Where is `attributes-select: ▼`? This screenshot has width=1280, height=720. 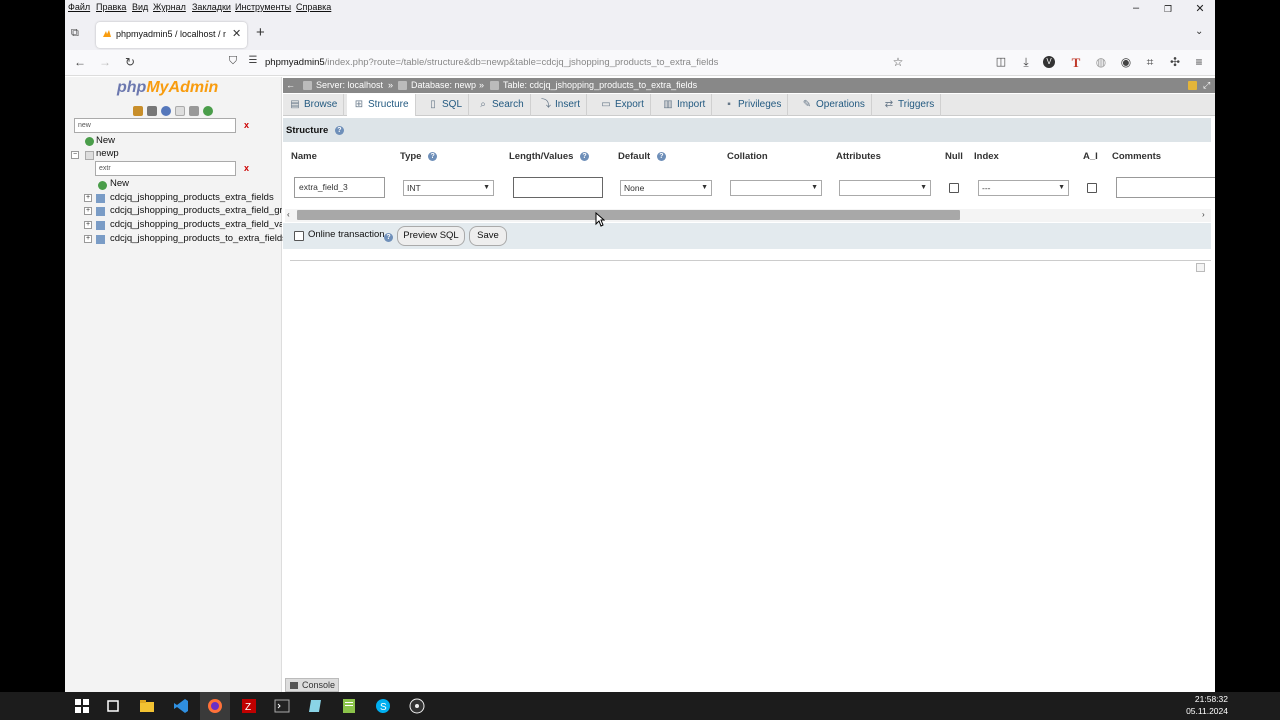 attributes-select: ▼ is located at coordinates (885, 188).